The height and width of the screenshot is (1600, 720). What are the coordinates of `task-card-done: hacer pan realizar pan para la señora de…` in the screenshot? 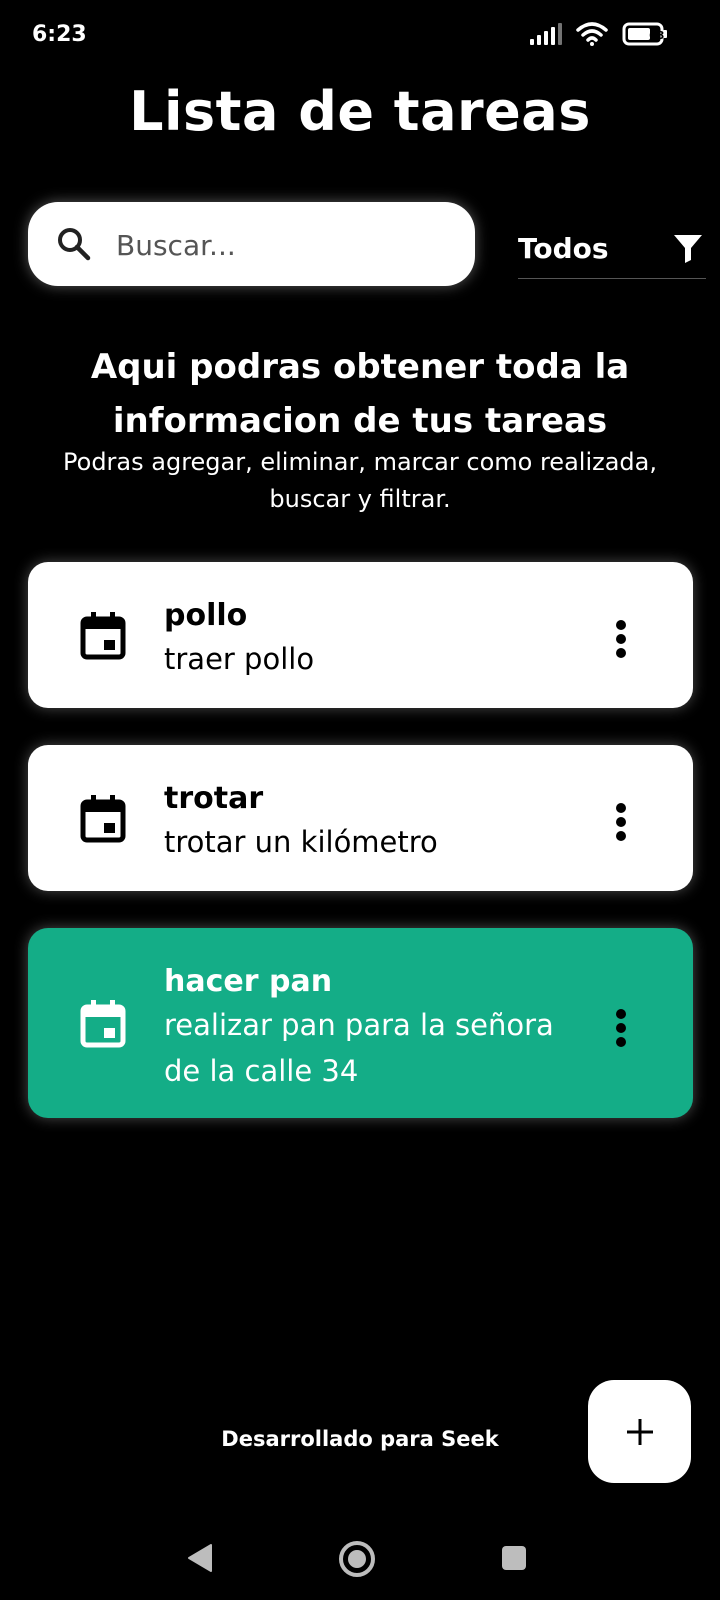 It's located at (360, 1023).